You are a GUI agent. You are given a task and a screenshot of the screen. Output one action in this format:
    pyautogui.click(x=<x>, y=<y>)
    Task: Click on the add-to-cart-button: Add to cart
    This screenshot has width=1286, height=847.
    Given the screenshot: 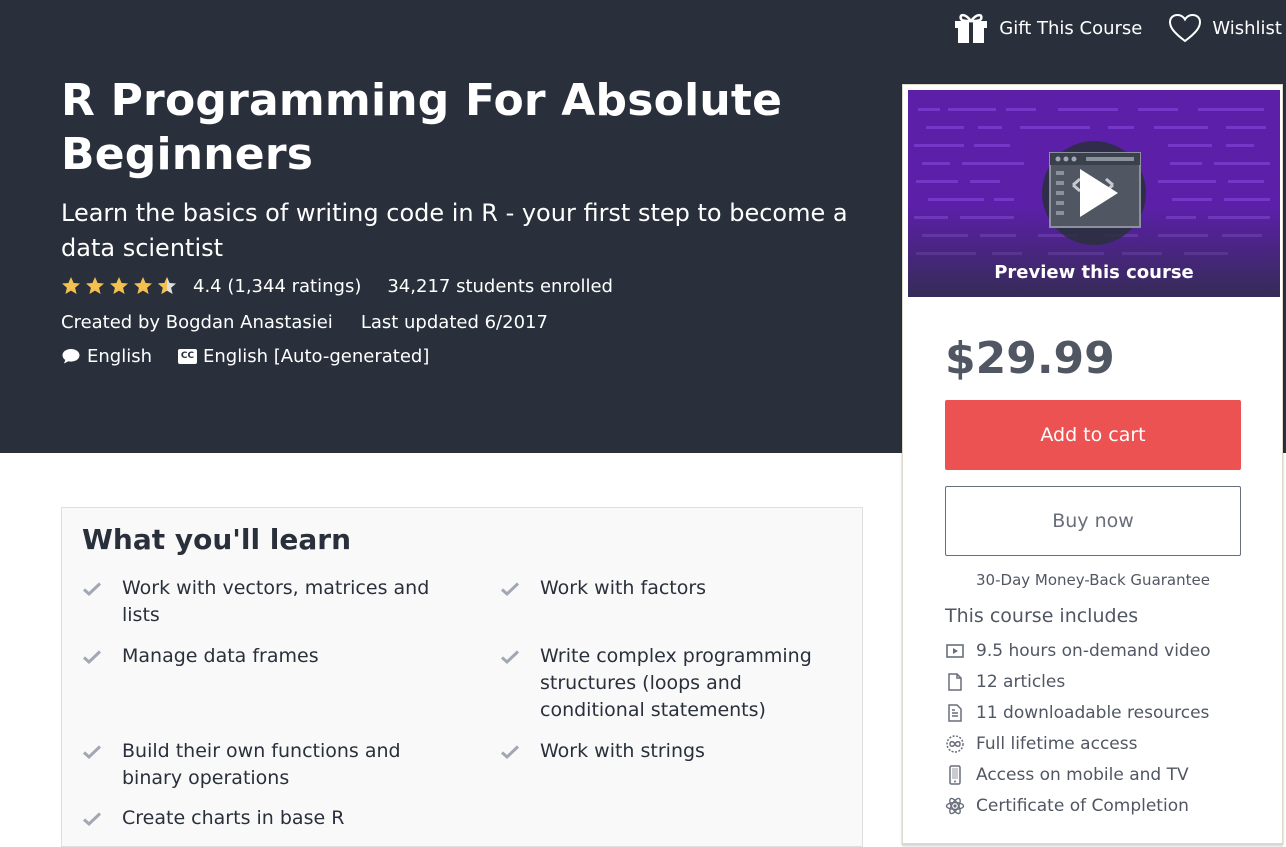 What is the action you would take?
    pyautogui.click(x=1093, y=435)
    